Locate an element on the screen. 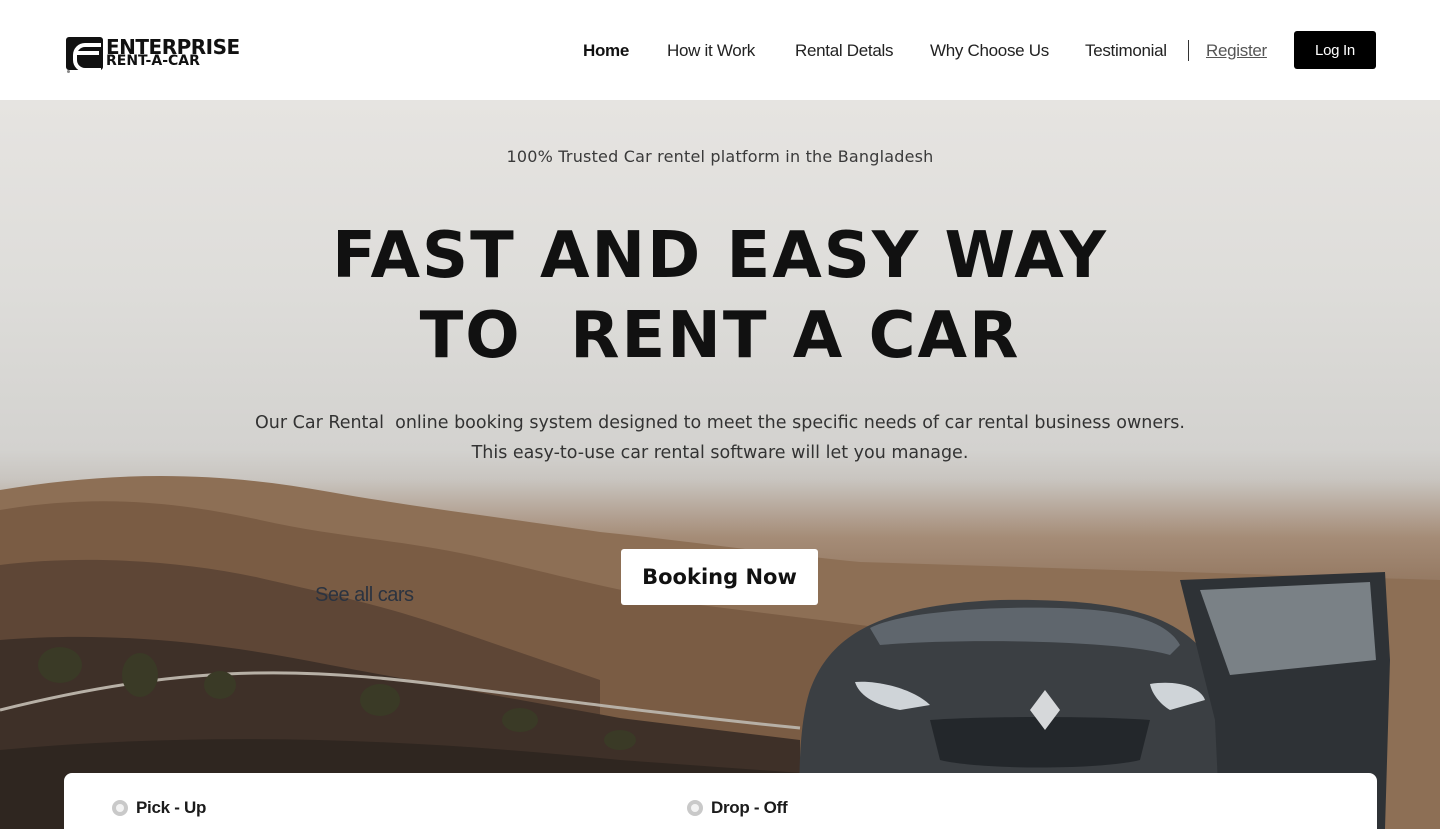  login-button: Log In is located at coordinates (1335, 50).